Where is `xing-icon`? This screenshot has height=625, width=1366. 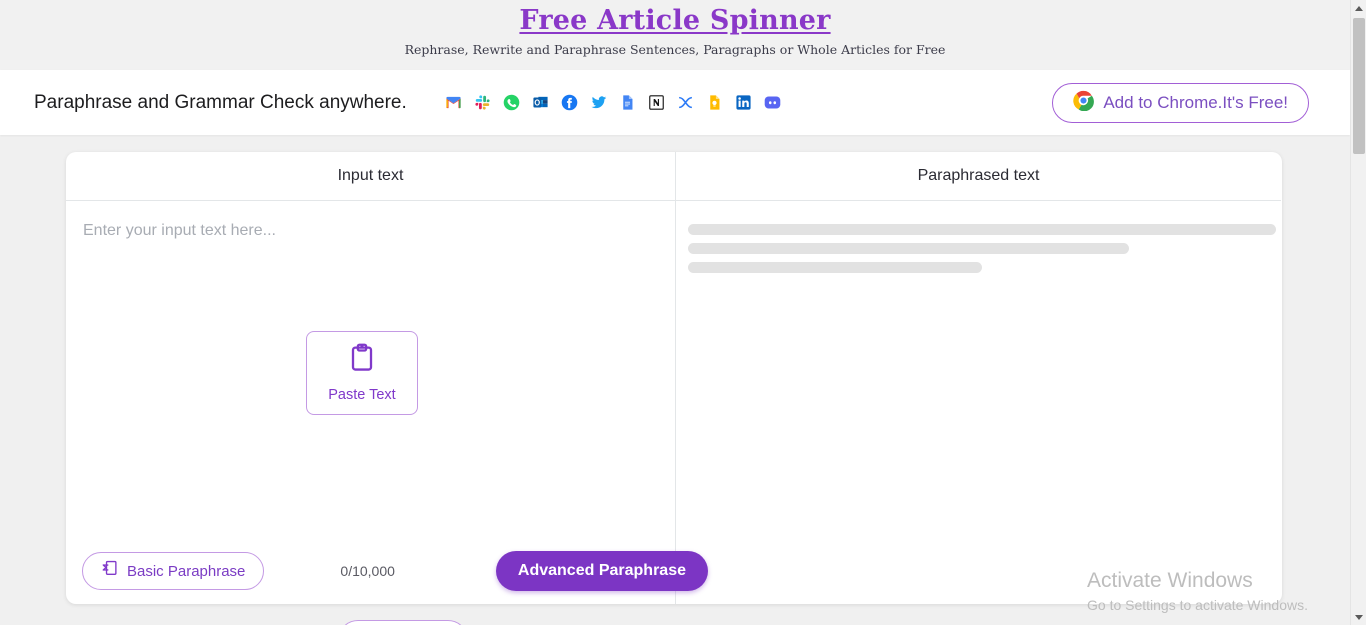
xing-icon is located at coordinates (685, 102).